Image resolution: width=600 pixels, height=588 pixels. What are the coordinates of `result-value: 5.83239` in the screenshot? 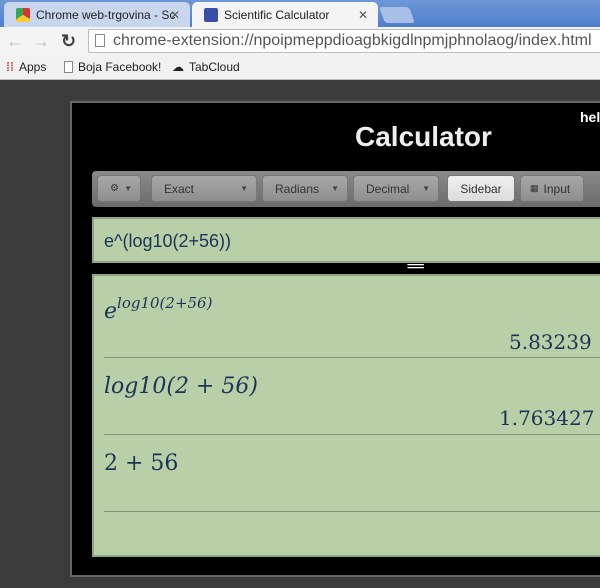 It's located at (550, 342).